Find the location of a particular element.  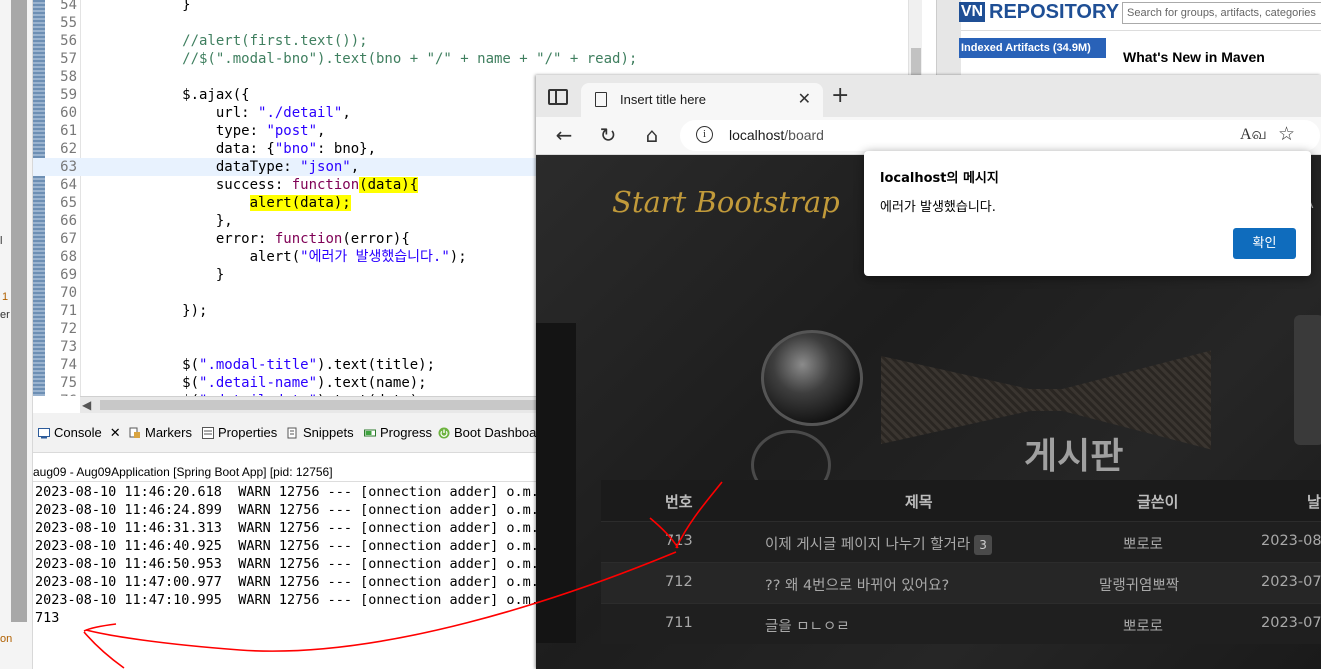

code-line: 55 is located at coordinates (470, 23).